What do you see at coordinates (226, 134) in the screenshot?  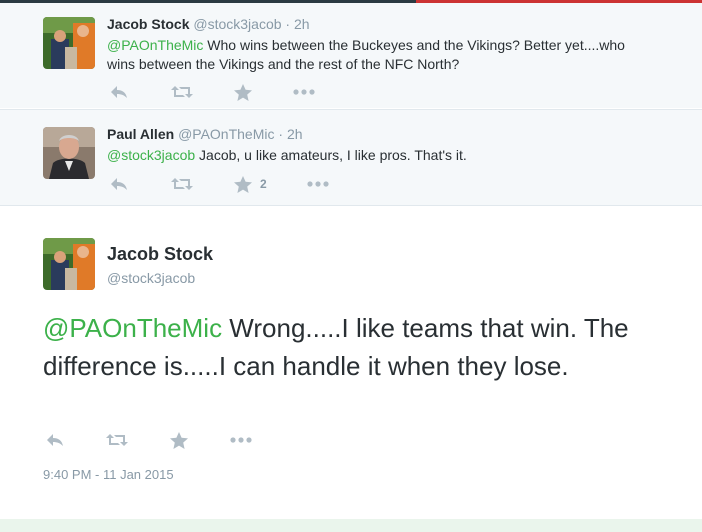 I see `username: @PAOnTheMic` at bounding box center [226, 134].